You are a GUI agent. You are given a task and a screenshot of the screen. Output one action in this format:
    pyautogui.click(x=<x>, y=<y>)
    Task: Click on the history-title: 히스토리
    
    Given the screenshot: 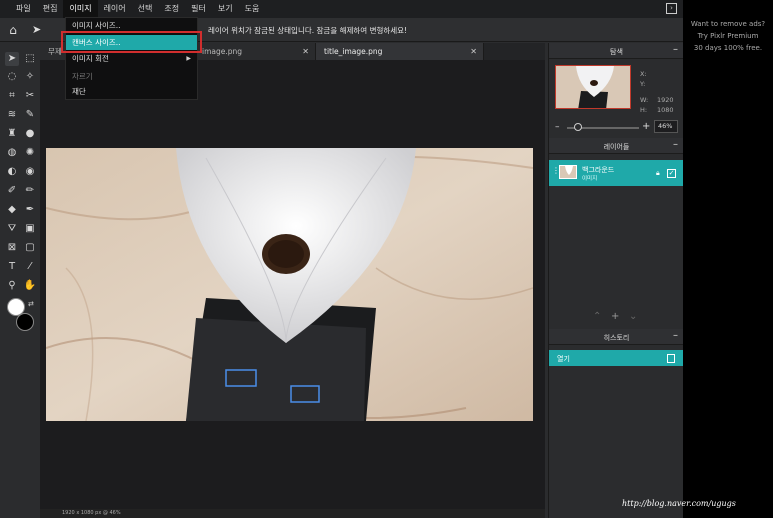 What is the action you would take?
    pyautogui.click(x=616, y=338)
    